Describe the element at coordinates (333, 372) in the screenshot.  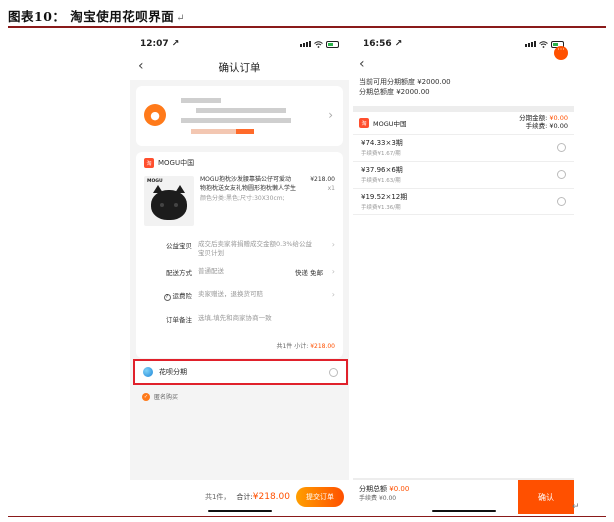
I see `huabei-radio` at that location.